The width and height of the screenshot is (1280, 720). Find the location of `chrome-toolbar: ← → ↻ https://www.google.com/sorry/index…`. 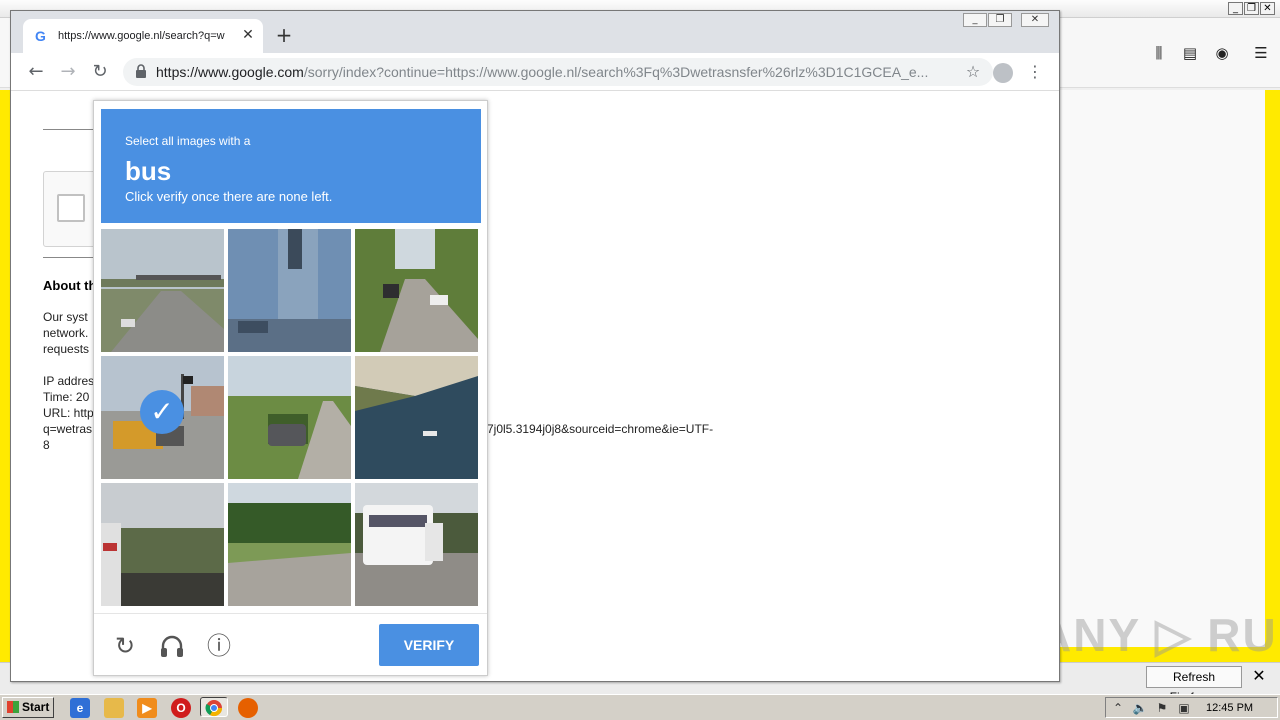

chrome-toolbar: ← → ↻ https://www.google.com/sorry/index… is located at coordinates (535, 72).